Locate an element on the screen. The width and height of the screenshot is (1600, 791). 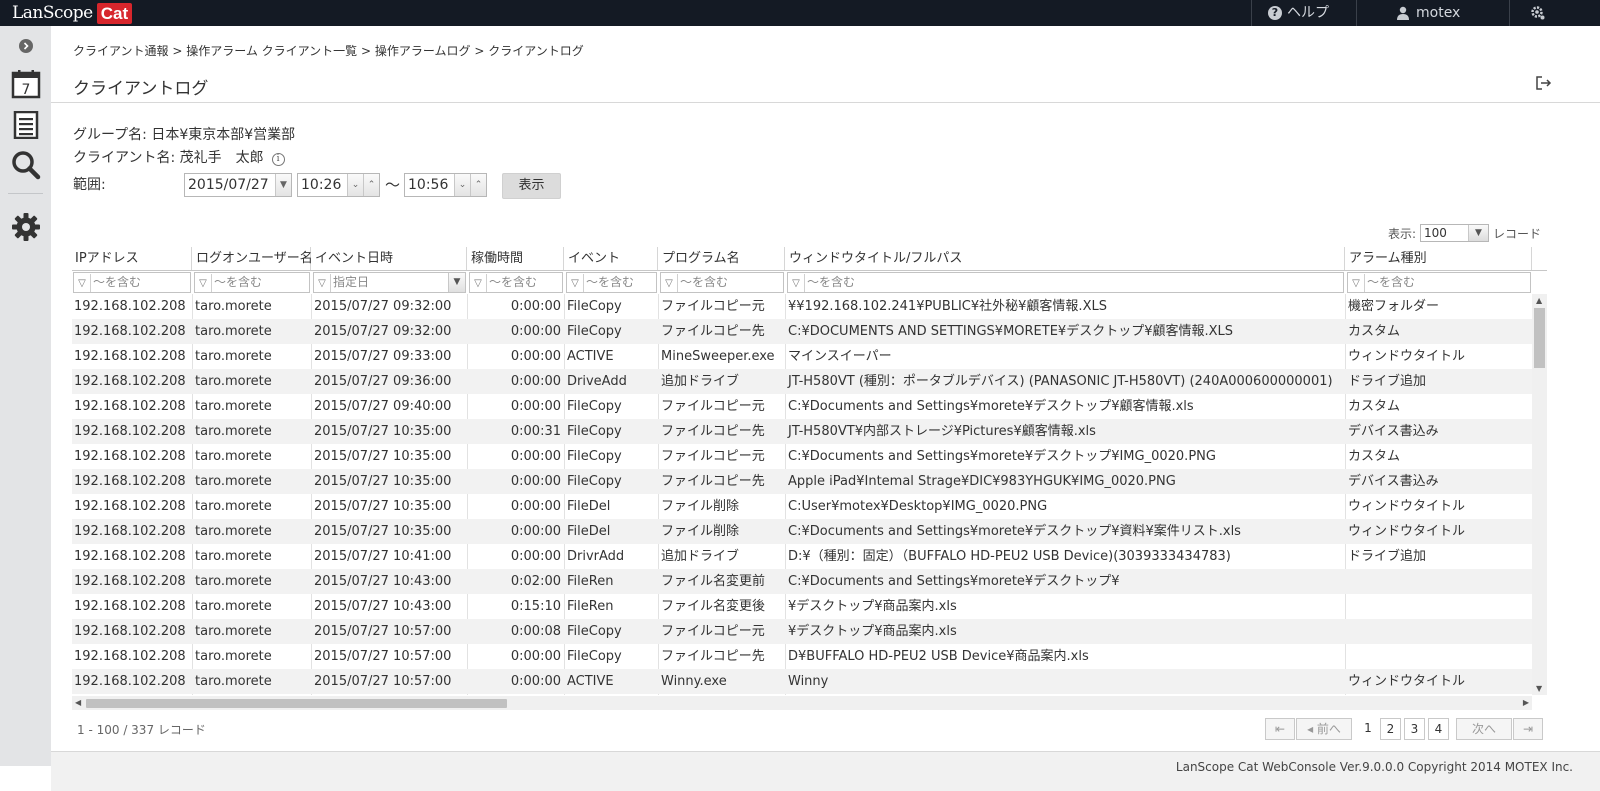
date-dropdown-button: ▼ is located at coordinates (283, 185).